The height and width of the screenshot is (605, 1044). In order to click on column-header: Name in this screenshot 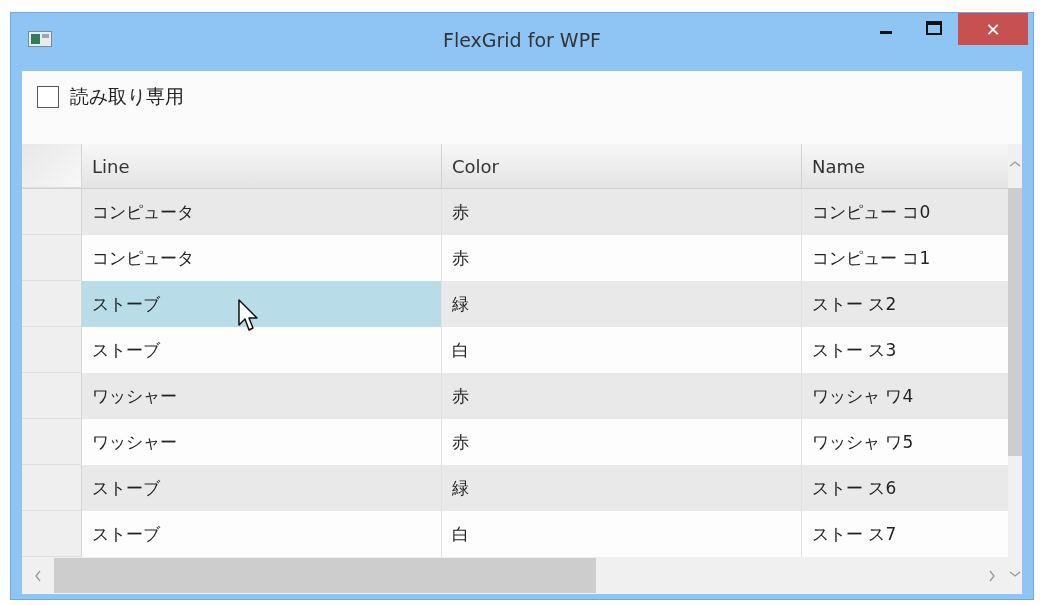, I will do `click(905, 166)`.